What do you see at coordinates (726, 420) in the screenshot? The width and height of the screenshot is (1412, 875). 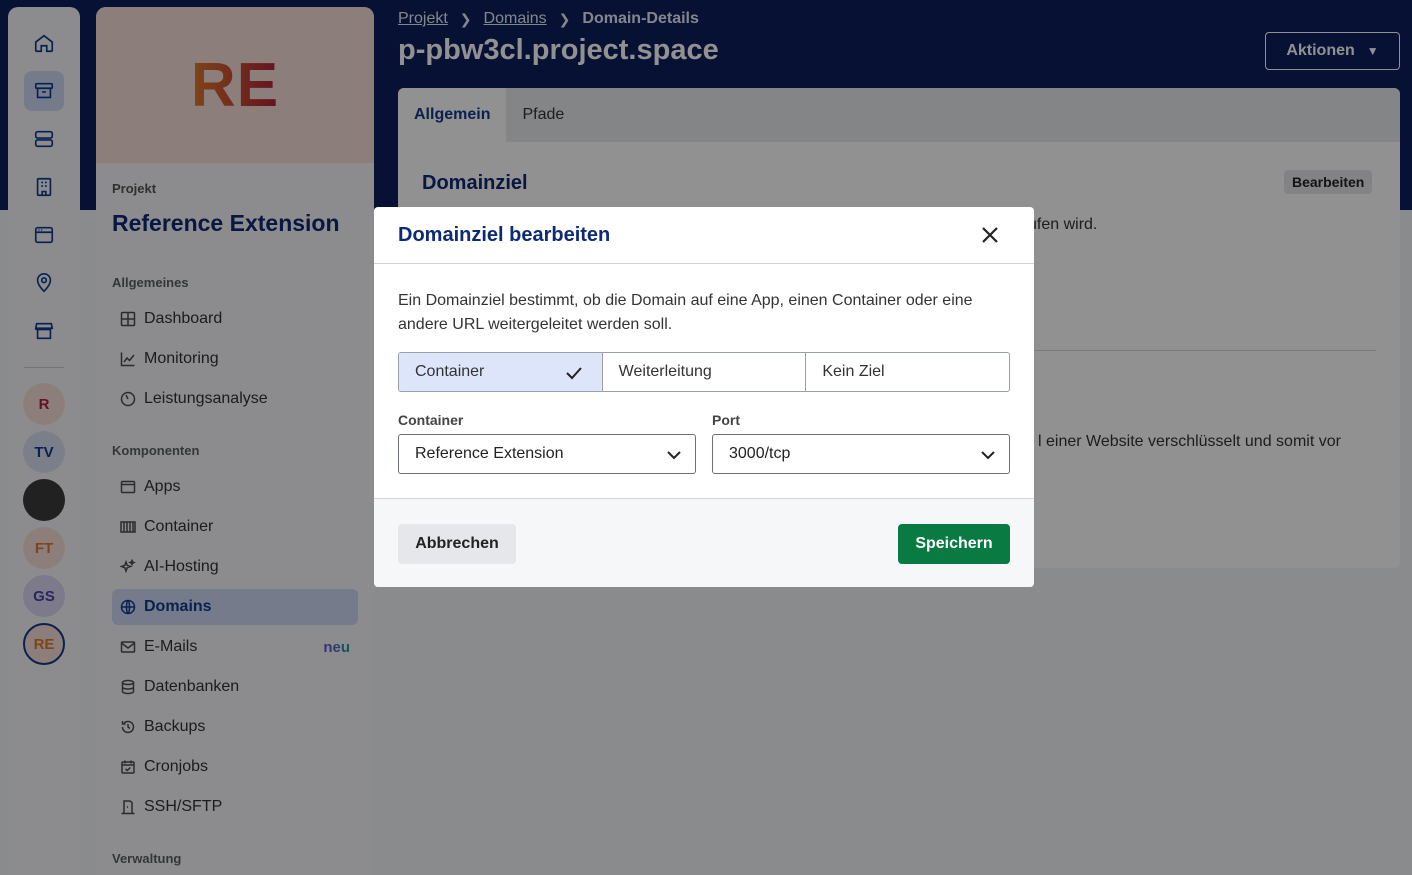 I see `port-label: Port` at bounding box center [726, 420].